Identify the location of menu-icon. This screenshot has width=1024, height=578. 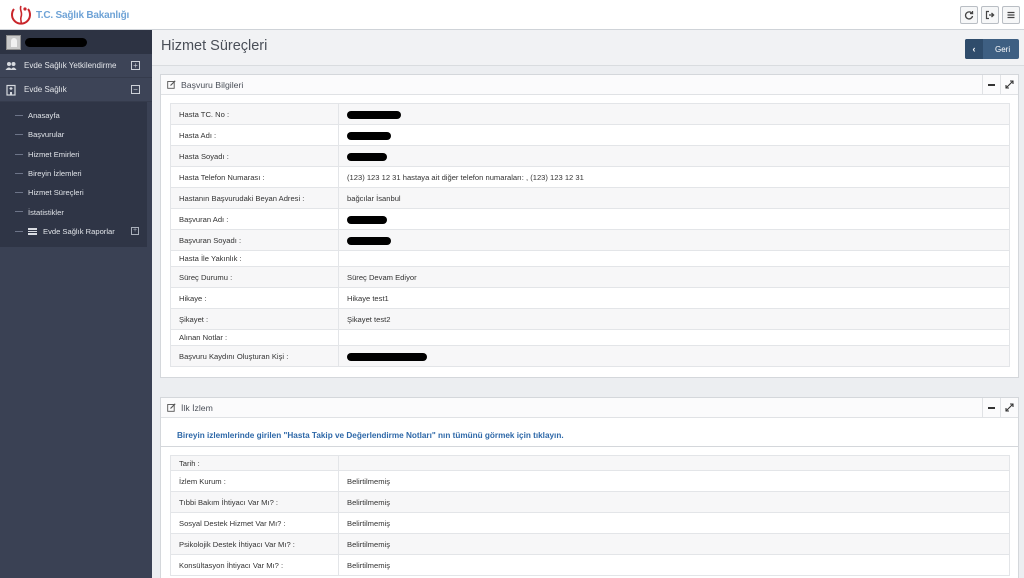
(1011, 15).